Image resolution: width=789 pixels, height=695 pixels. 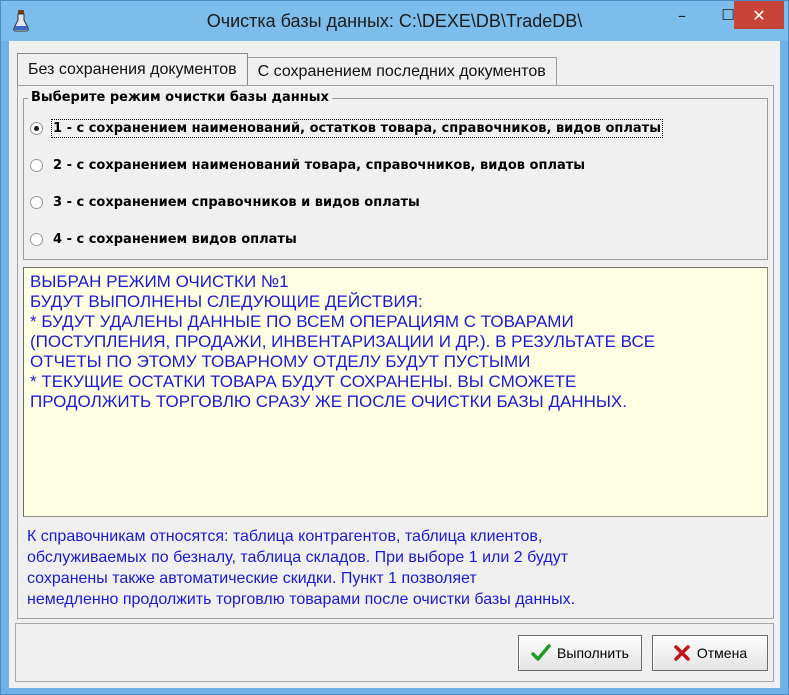 I want to click on radio-selected-dot, so click(x=36, y=128).